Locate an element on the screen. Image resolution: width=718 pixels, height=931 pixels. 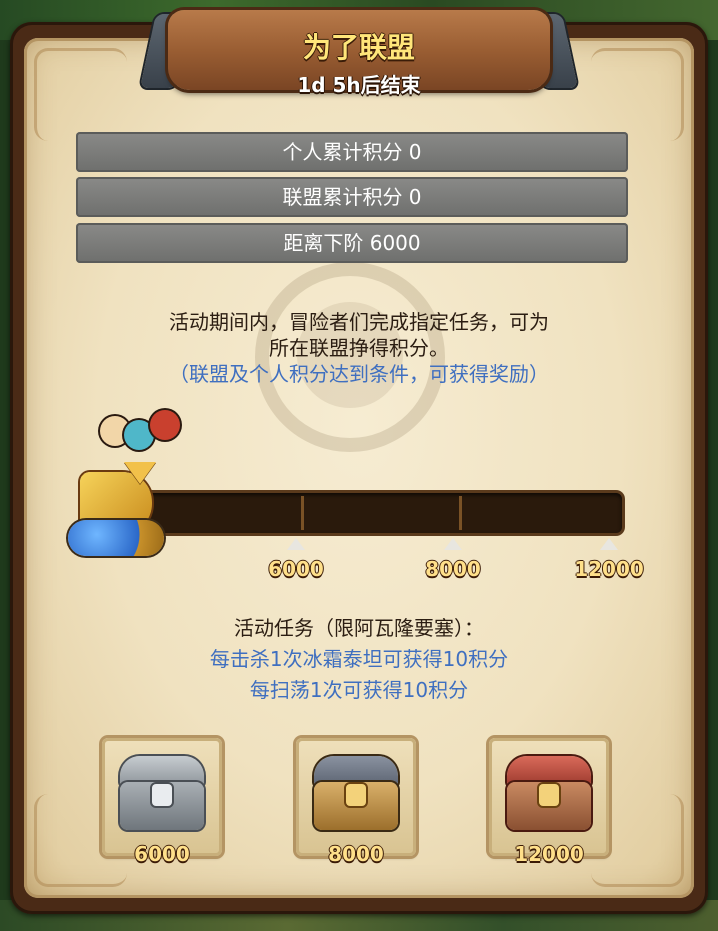
next-tier-bar: 距离下阶 6000 is located at coordinates (352, 243).